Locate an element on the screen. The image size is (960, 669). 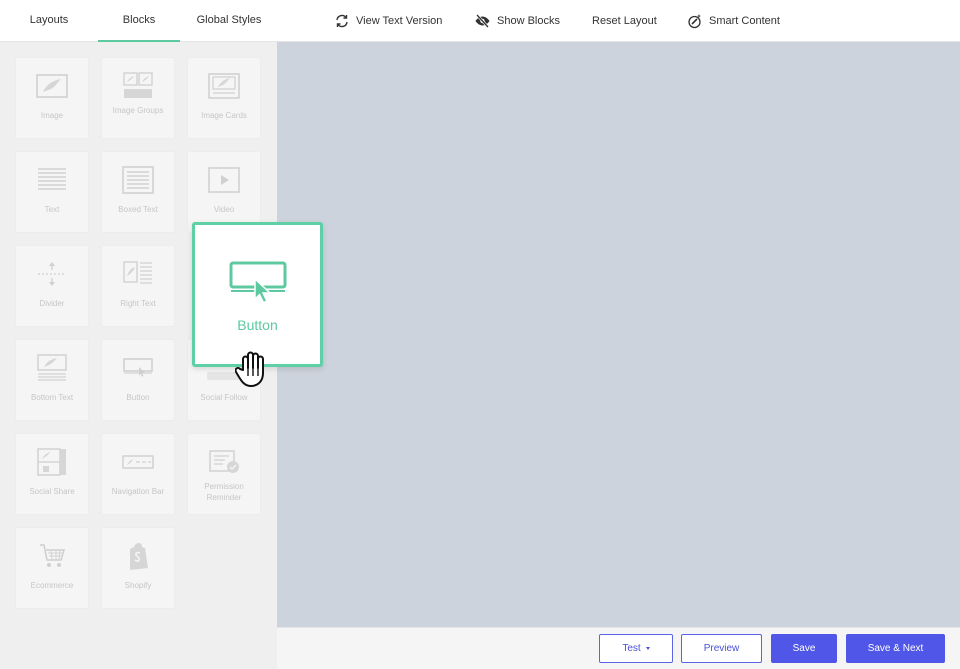
bottom-action-bar: Test Preview Save Save & Next is located at coordinates (618, 648).